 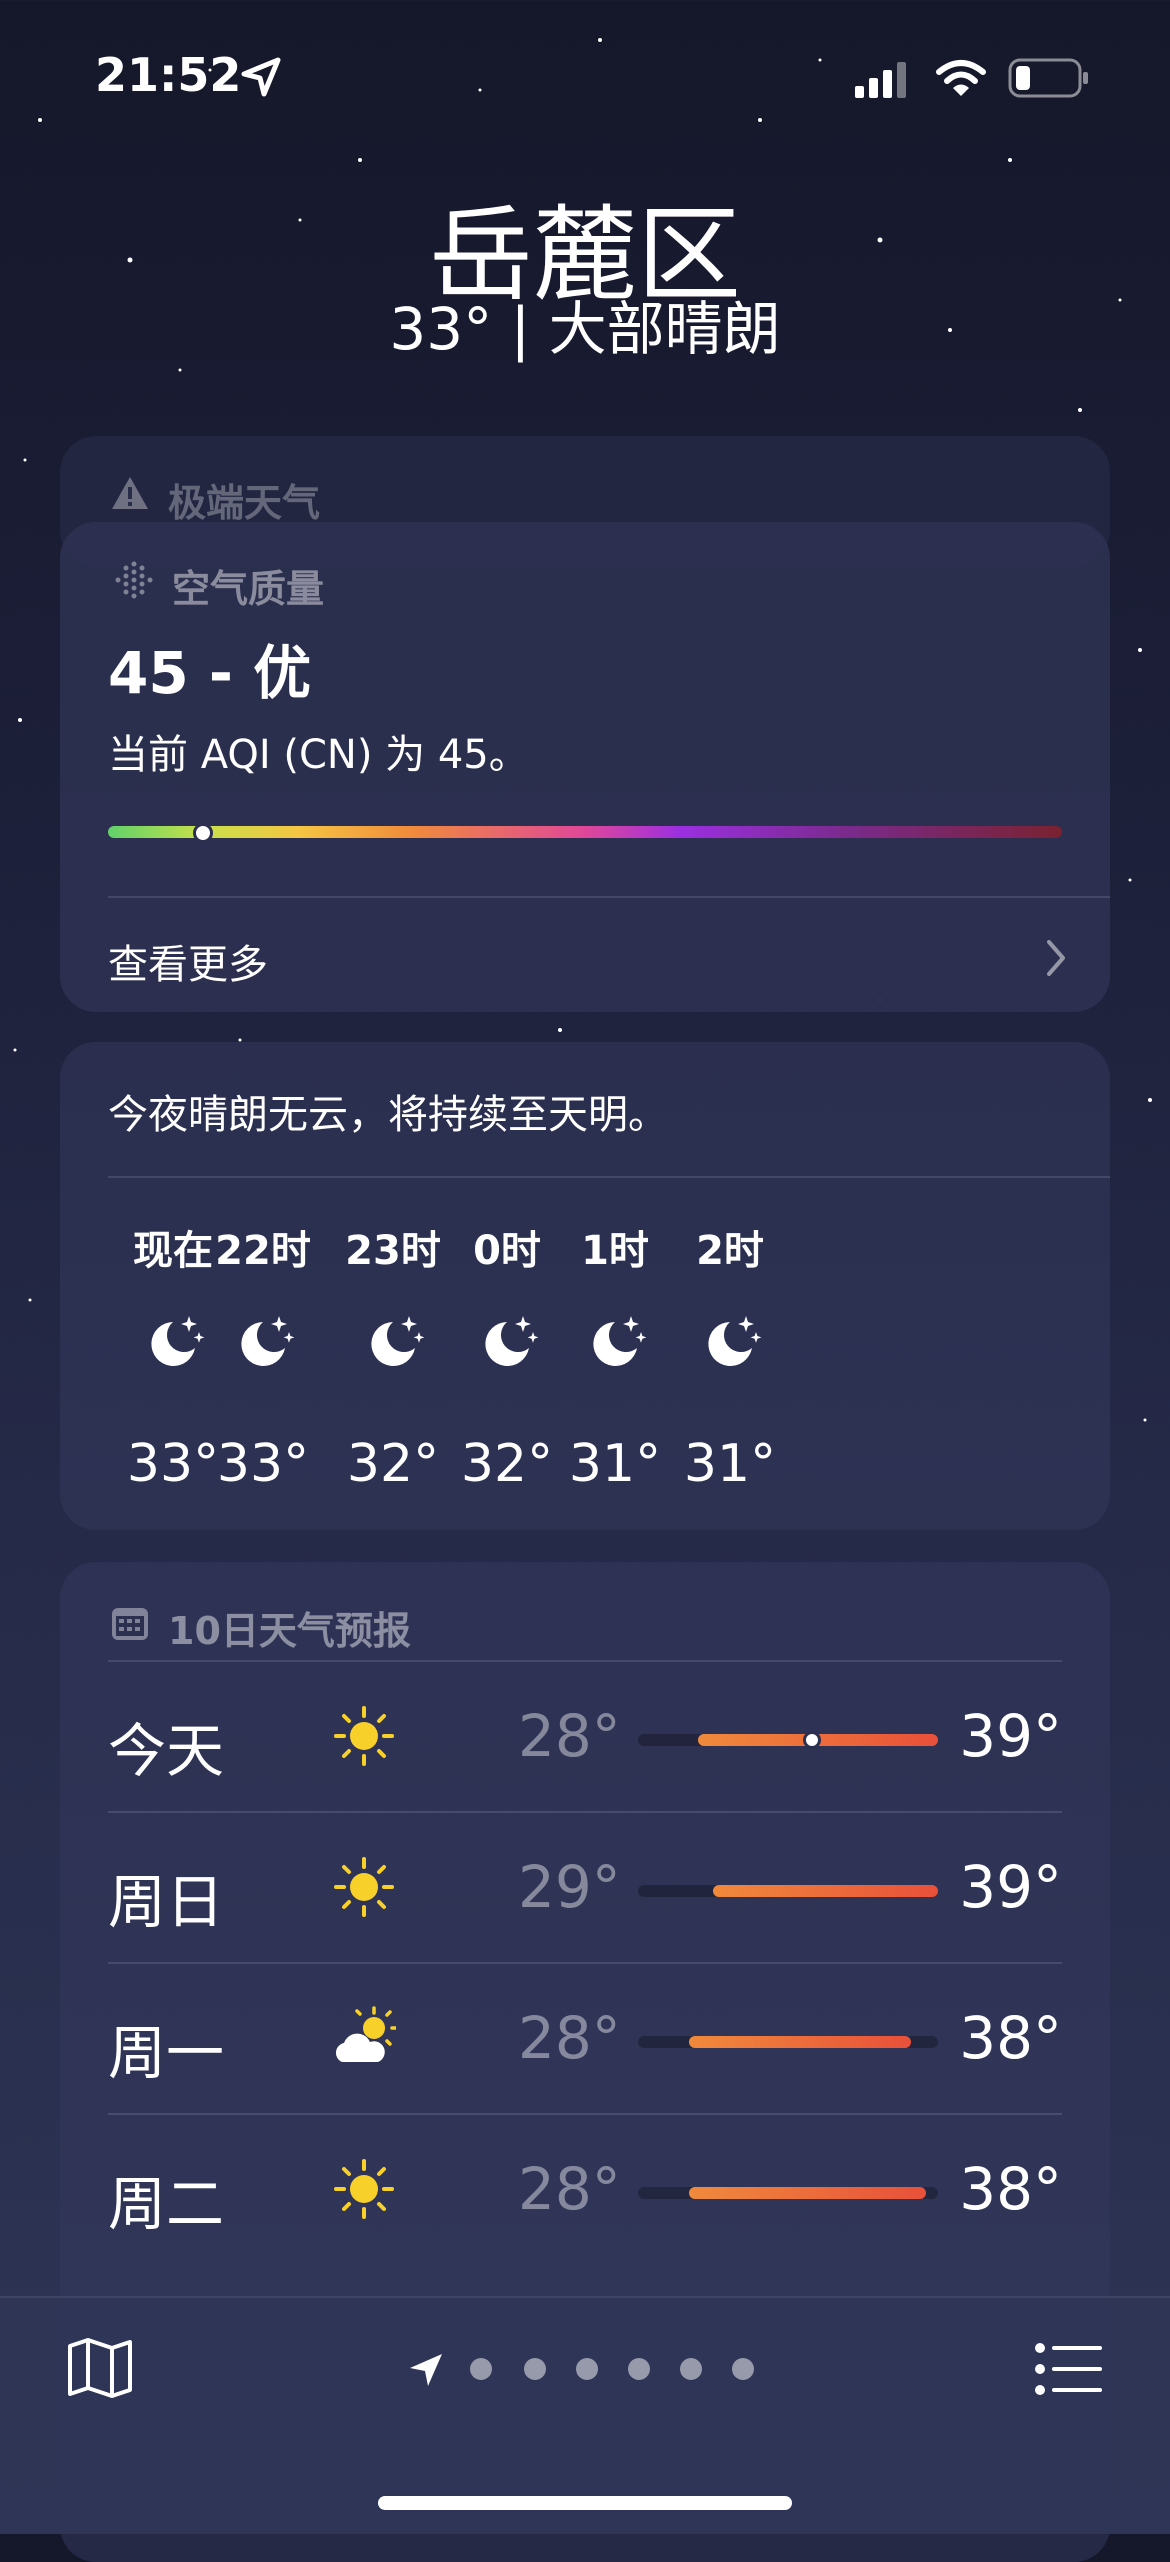 I want to click on battery-icon, so click(x=1048, y=78).